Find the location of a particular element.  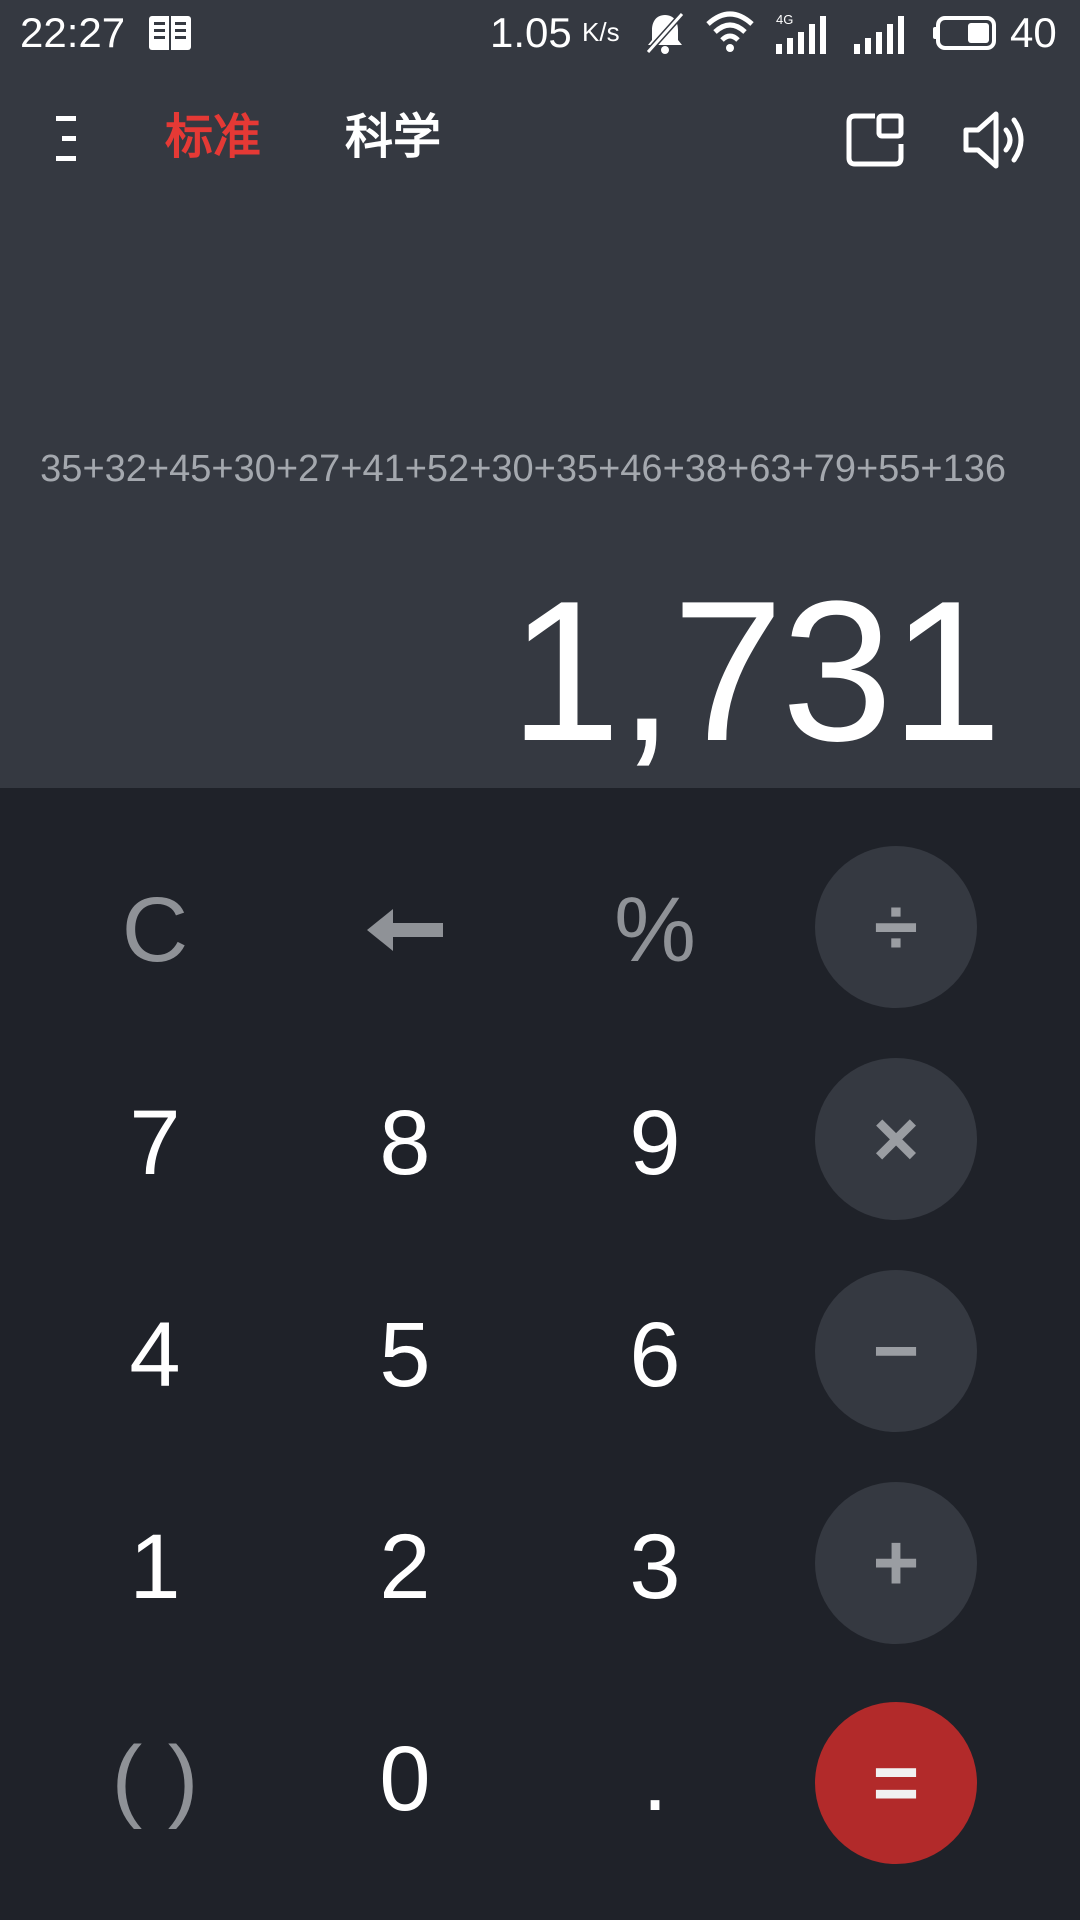

status-bar: 22:27 1.05 K/s 4G 40 is located at coordinates (540, 34).